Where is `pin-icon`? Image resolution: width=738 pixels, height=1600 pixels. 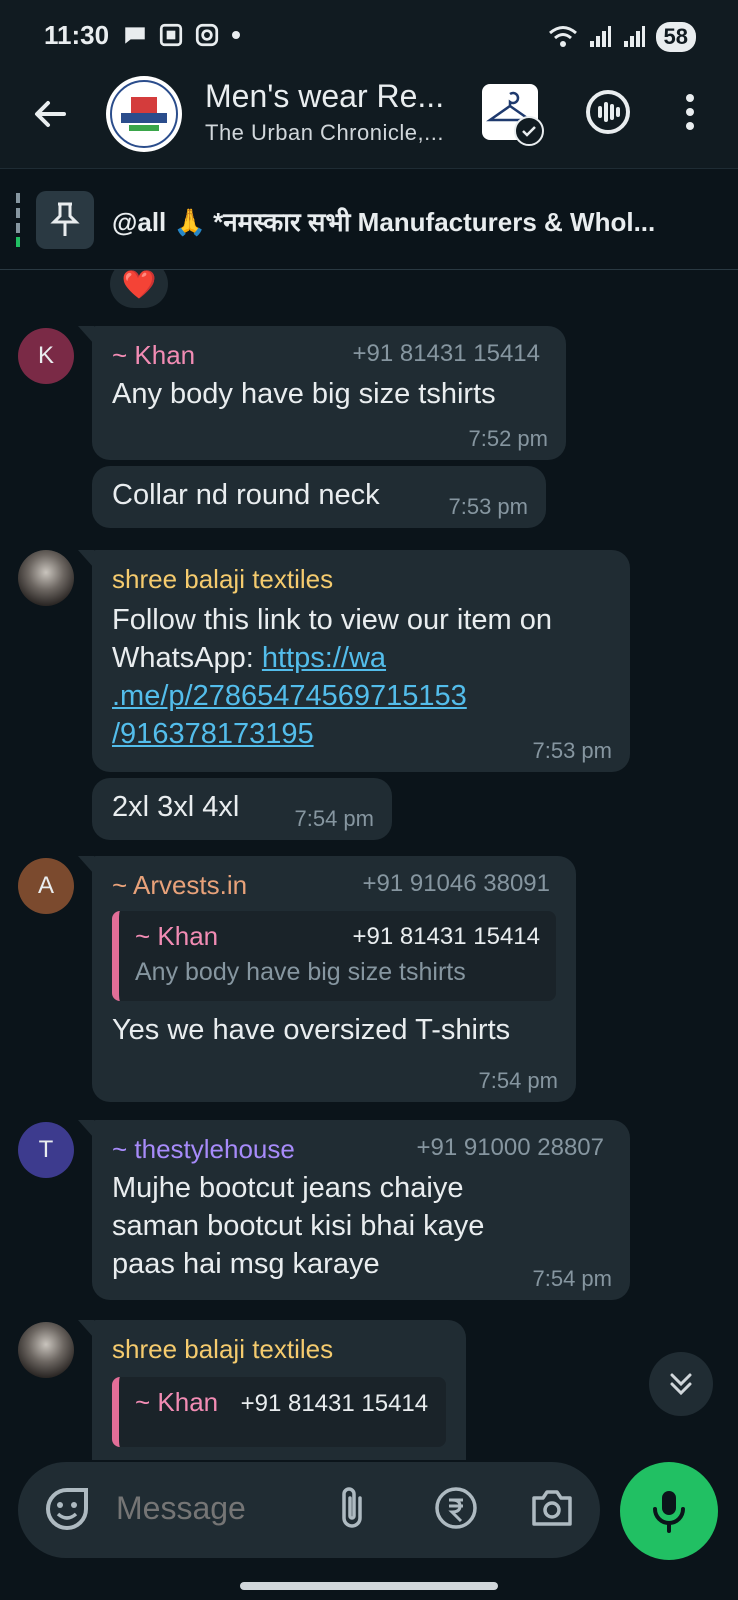
pin-icon is located at coordinates (65, 220).